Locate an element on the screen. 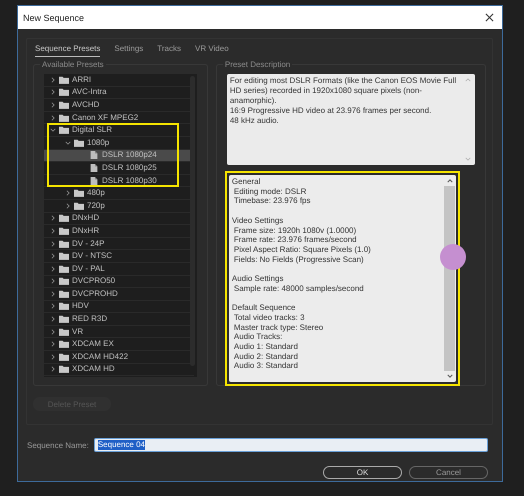  detail-line: Frame rate: 23.976 frames/second is located at coordinates (295, 240).